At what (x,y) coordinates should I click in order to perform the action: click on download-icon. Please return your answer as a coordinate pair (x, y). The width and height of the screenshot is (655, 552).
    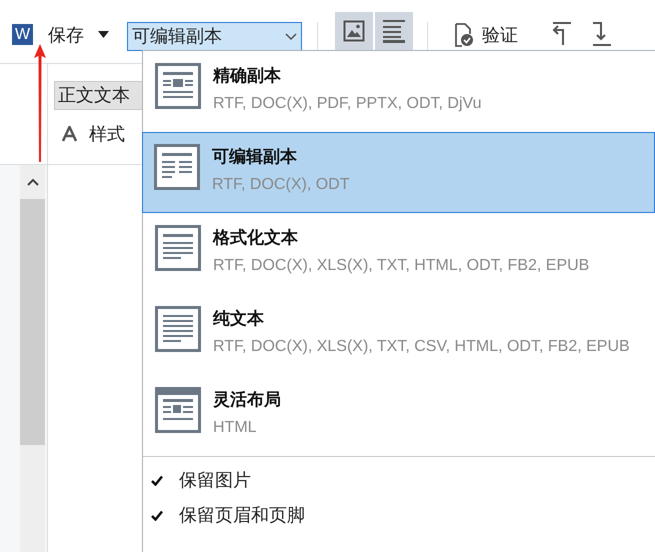
    Looking at the image, I should click on (601, 34).